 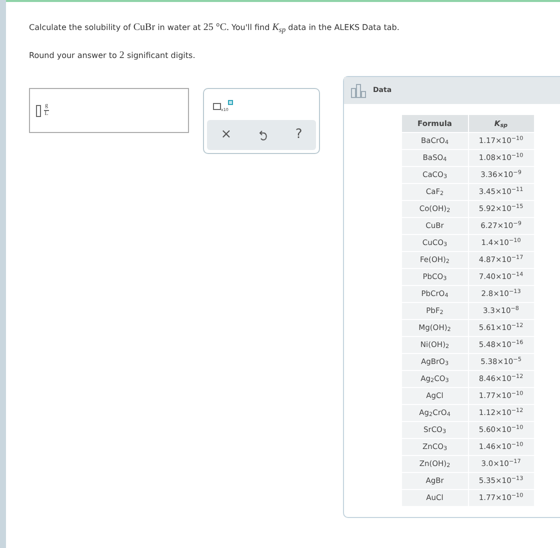 What do you see at coordinates (112, 56) in the screenshot?
I see `instruction-text: Round your answer to 2 significant digits.` at bounding box center [112, 56].